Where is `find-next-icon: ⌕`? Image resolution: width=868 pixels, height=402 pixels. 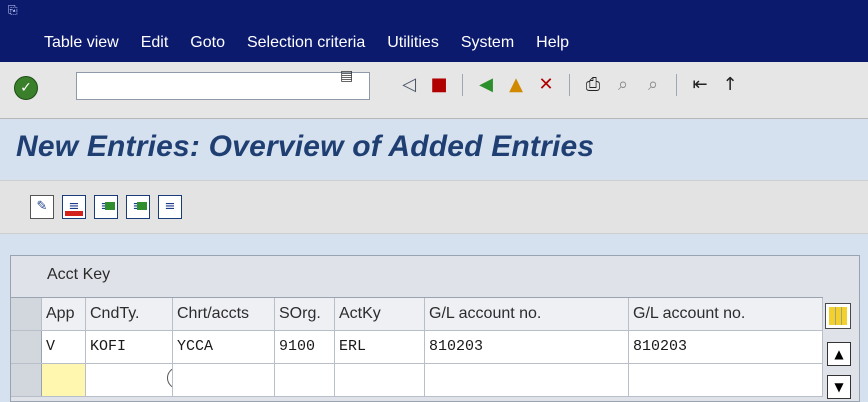 find-next-icon: ⌕ is located at coordinates (653, 85).